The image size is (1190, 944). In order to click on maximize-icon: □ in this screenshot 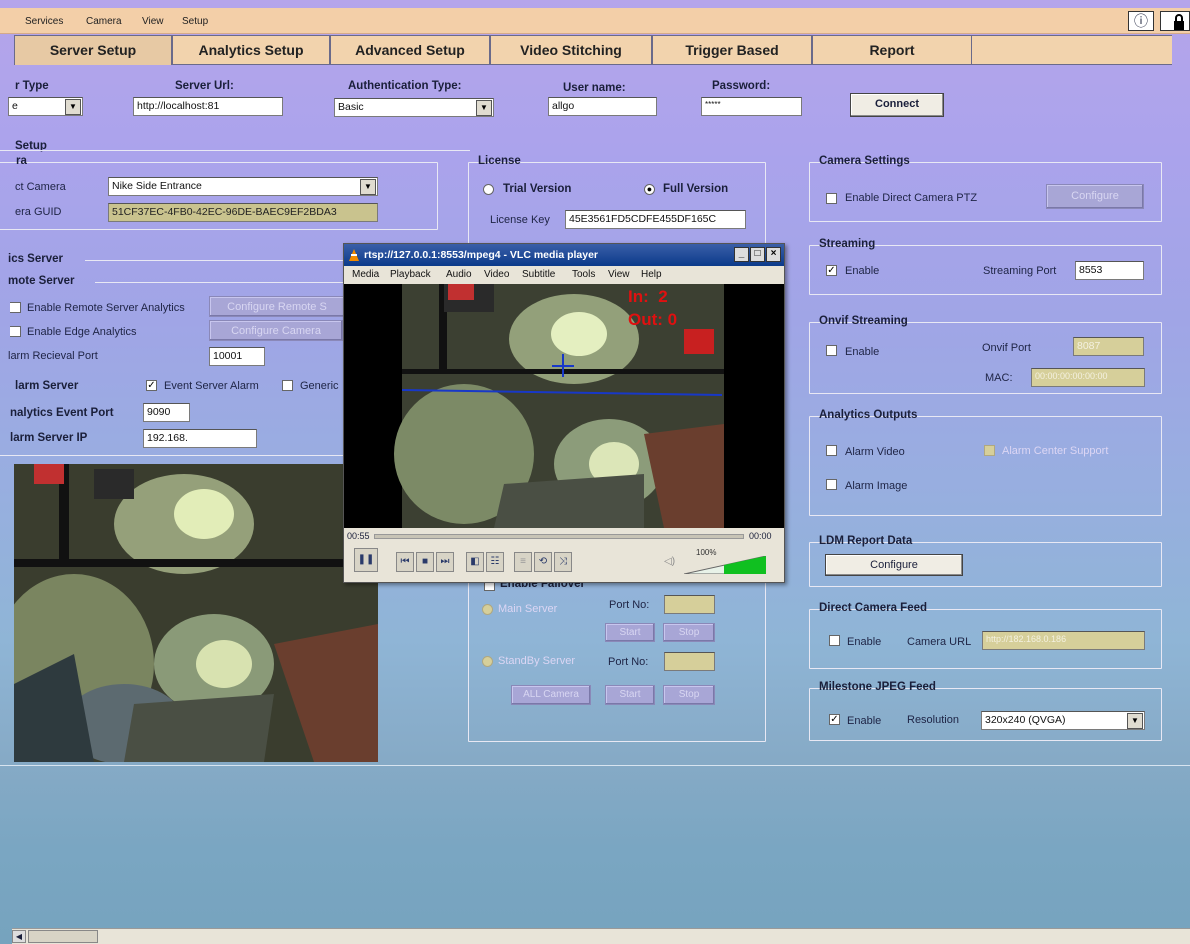, I will do `click(757, 254)`.